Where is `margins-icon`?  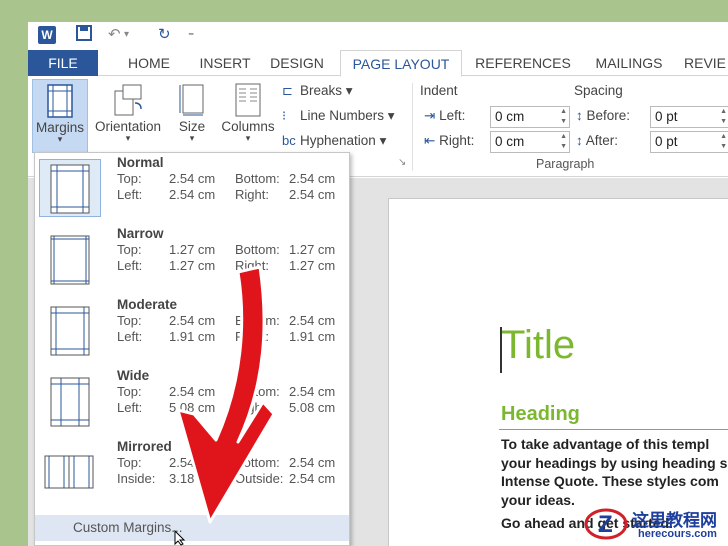 margins-icon is located at coordinates (60, 101).